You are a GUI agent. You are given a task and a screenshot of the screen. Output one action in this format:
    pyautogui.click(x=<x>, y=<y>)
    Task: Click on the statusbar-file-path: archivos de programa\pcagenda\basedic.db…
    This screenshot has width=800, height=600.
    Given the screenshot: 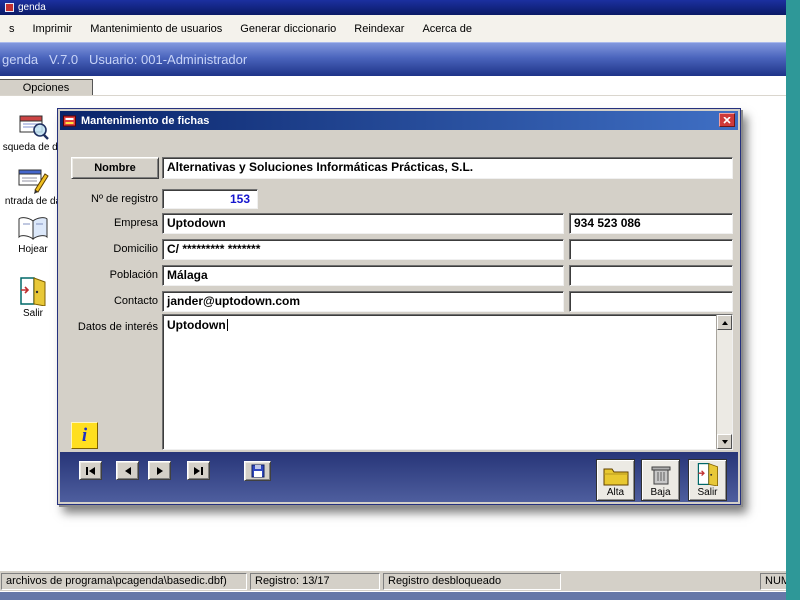 What is the action you would take?
    pyautogui.click(x=124, y=581)
    